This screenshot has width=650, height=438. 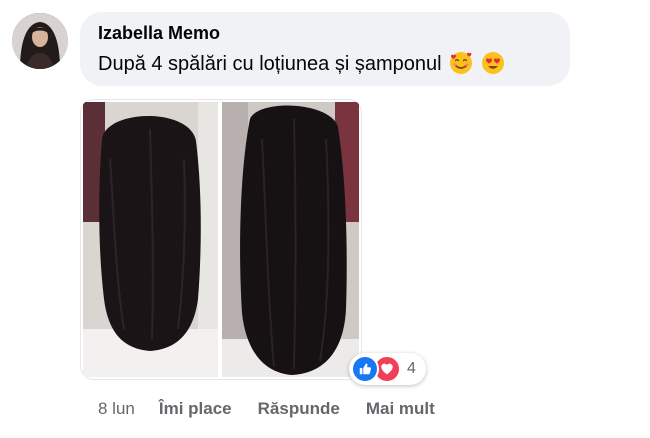 I want to click on comment-body: După 4 spălări cu loțiunea și șamponul, so click(x=325, y=64).